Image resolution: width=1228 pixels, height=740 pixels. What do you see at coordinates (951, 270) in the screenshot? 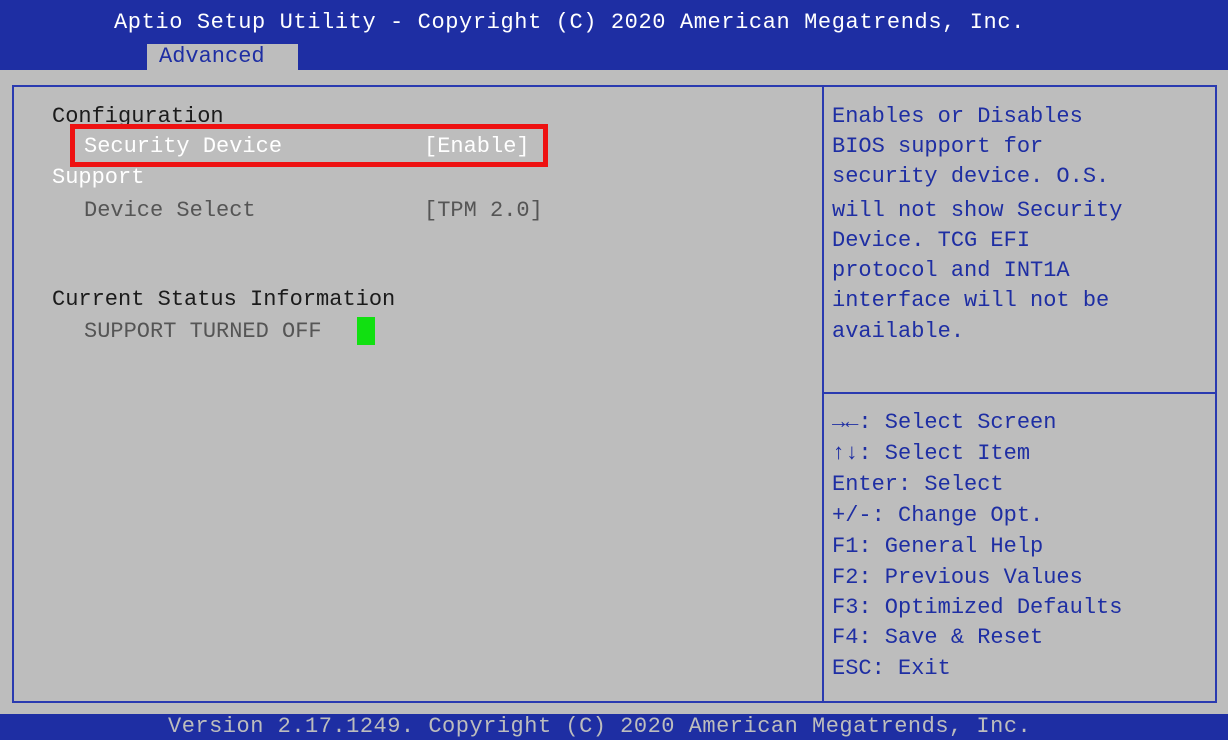
I see `help-line: protocol and INT1A` at bounding box center [951, 270].